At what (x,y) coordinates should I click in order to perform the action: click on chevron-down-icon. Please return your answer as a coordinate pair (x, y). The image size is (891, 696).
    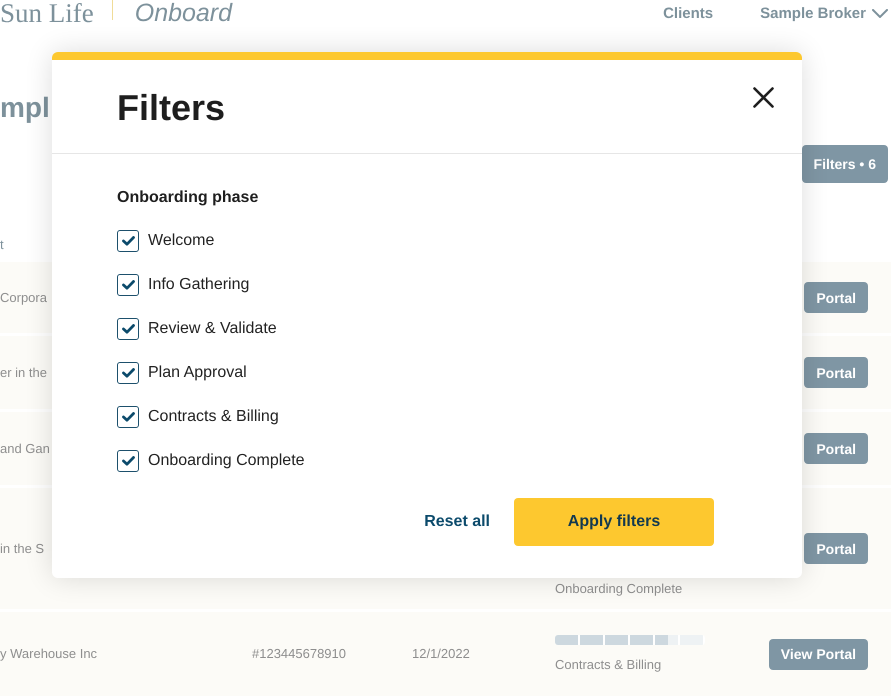
    Looking at the image, I should click on (880, 13).